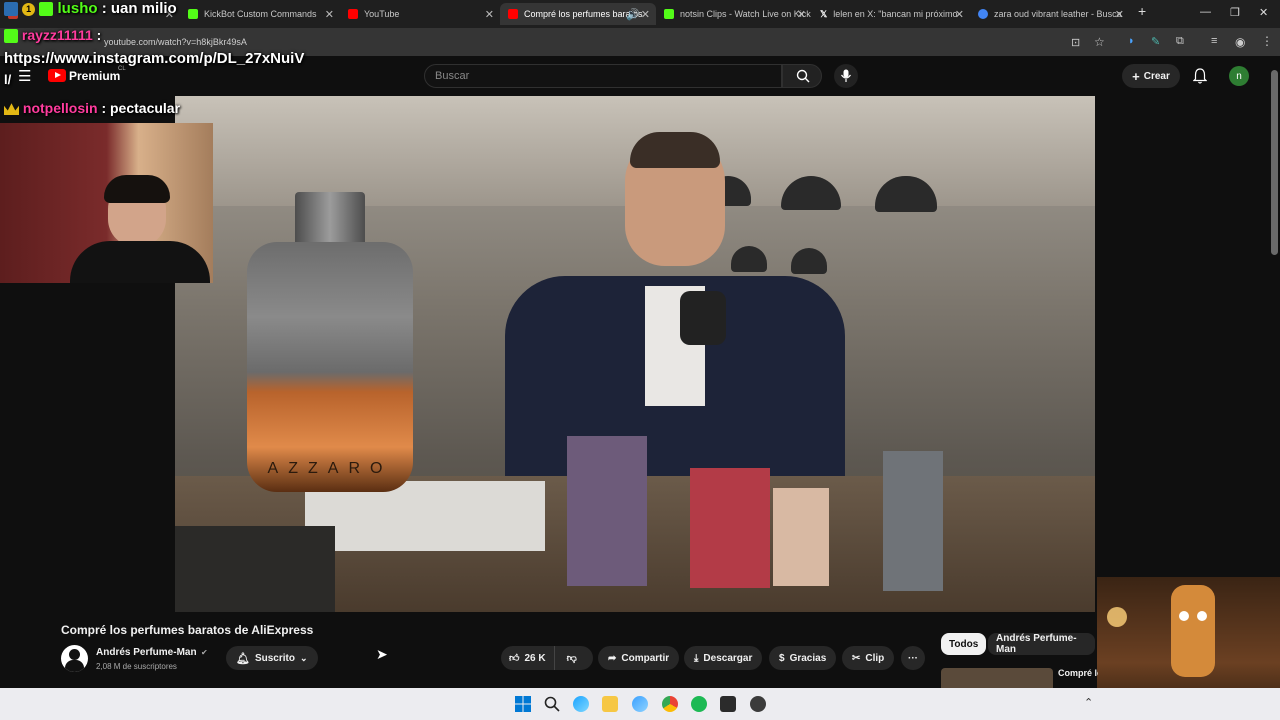  I want to click on lamp, so click(749, 259).